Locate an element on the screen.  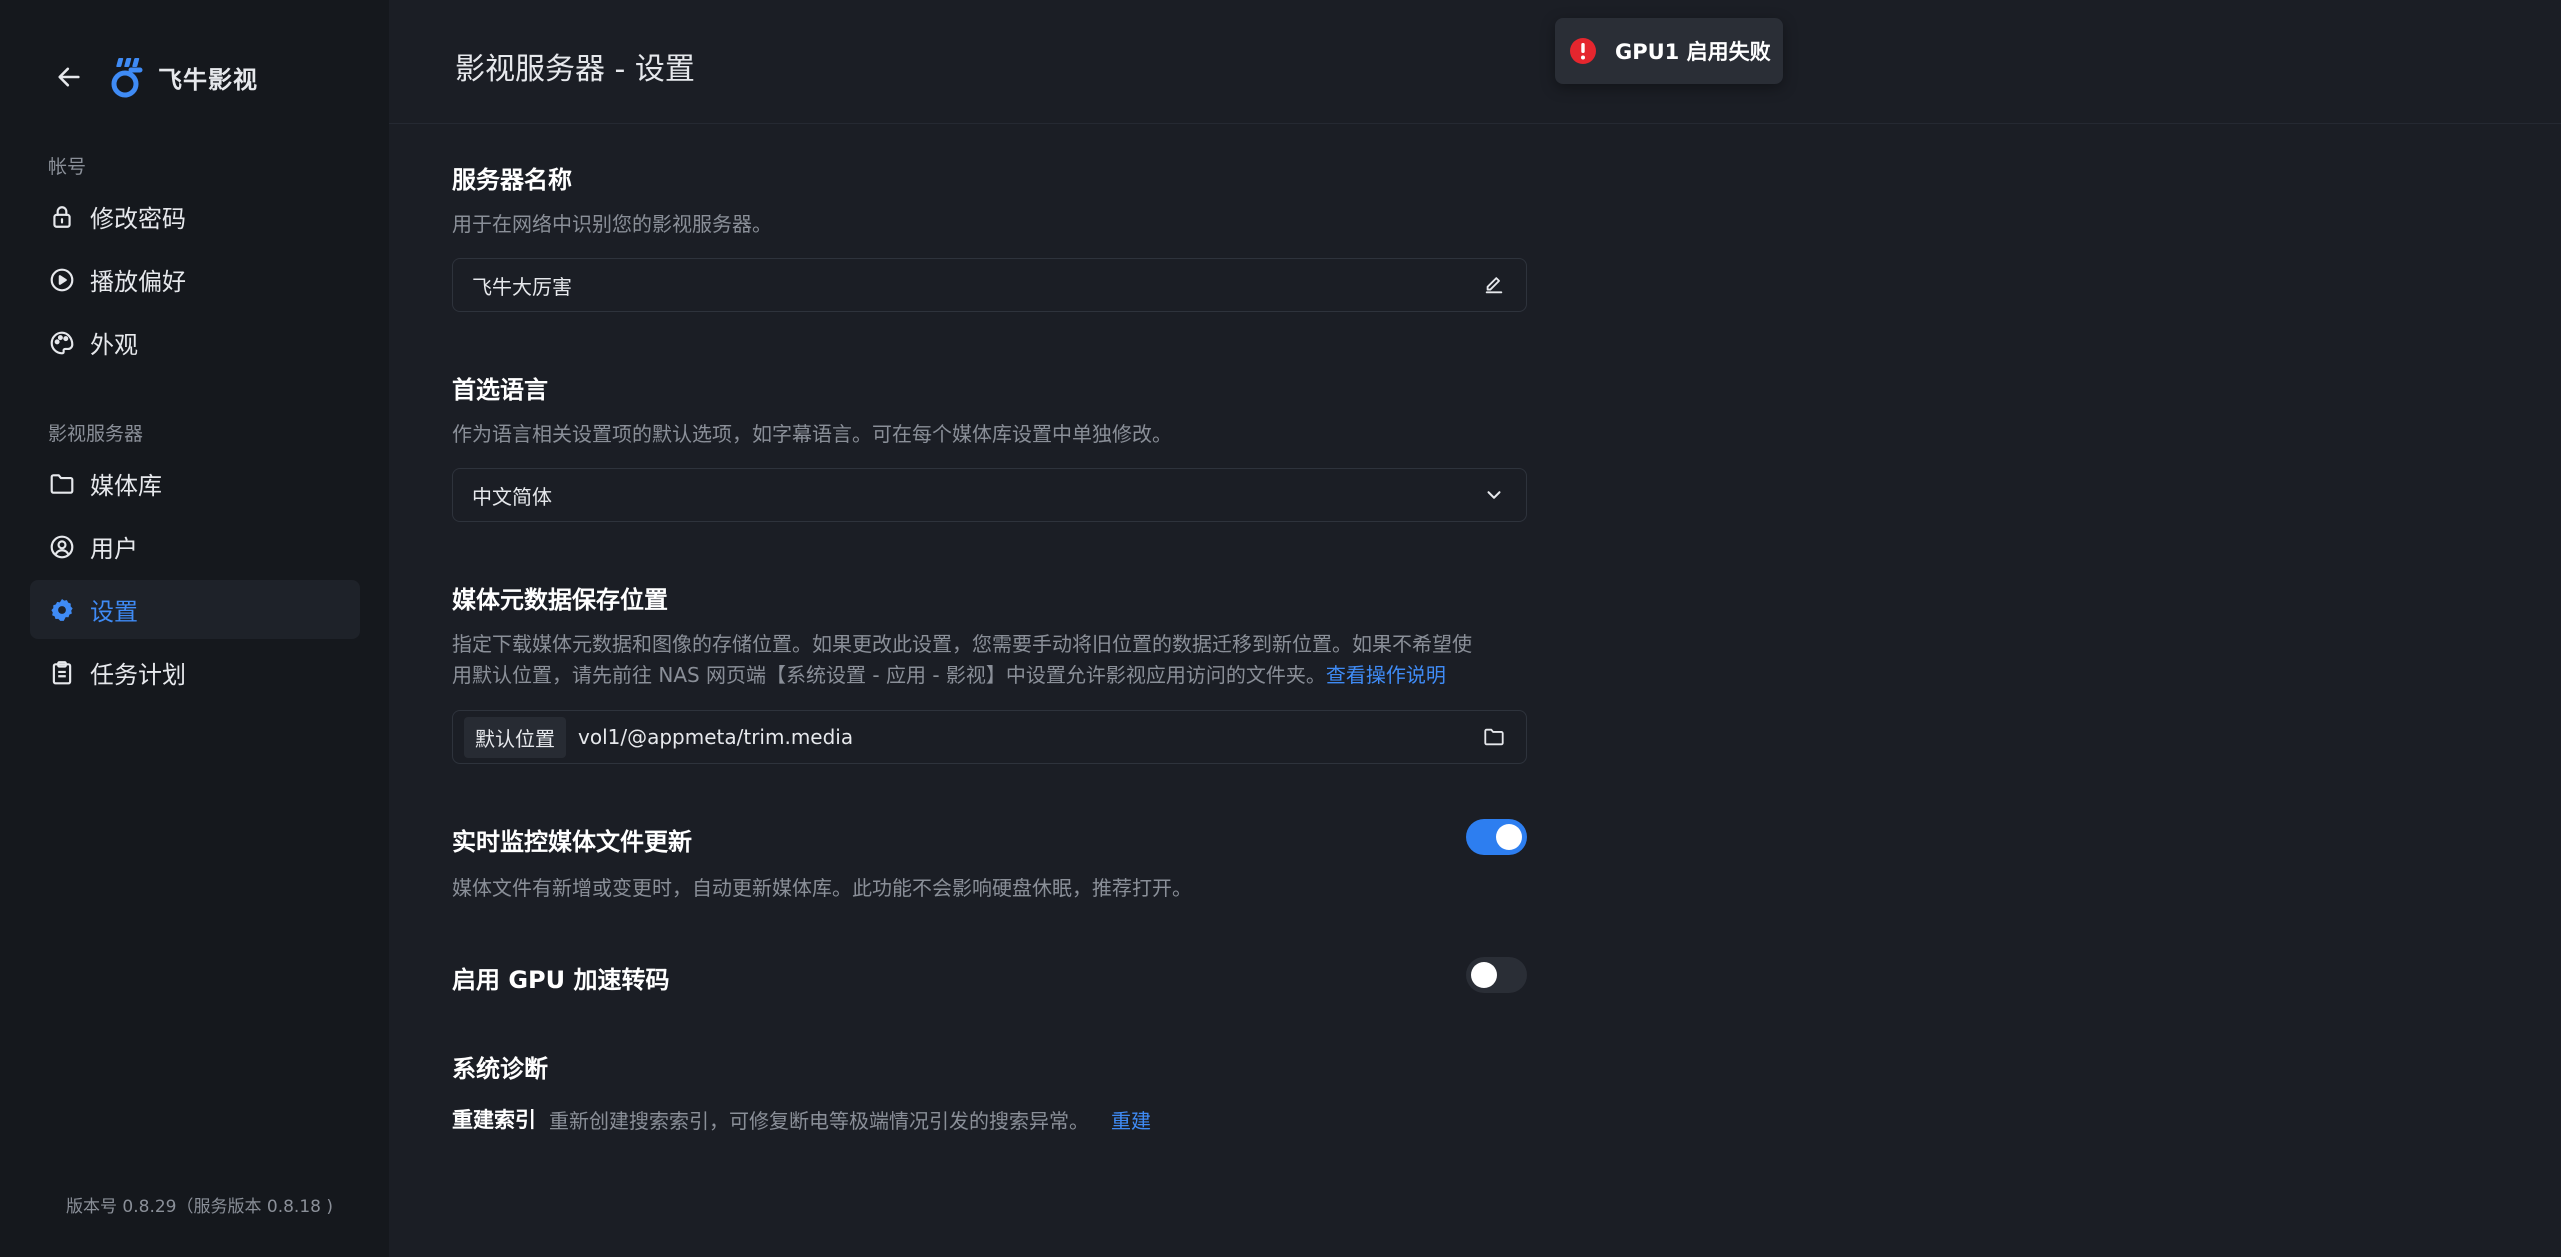
arrow-left-icon is located at coordinates (69, 77).